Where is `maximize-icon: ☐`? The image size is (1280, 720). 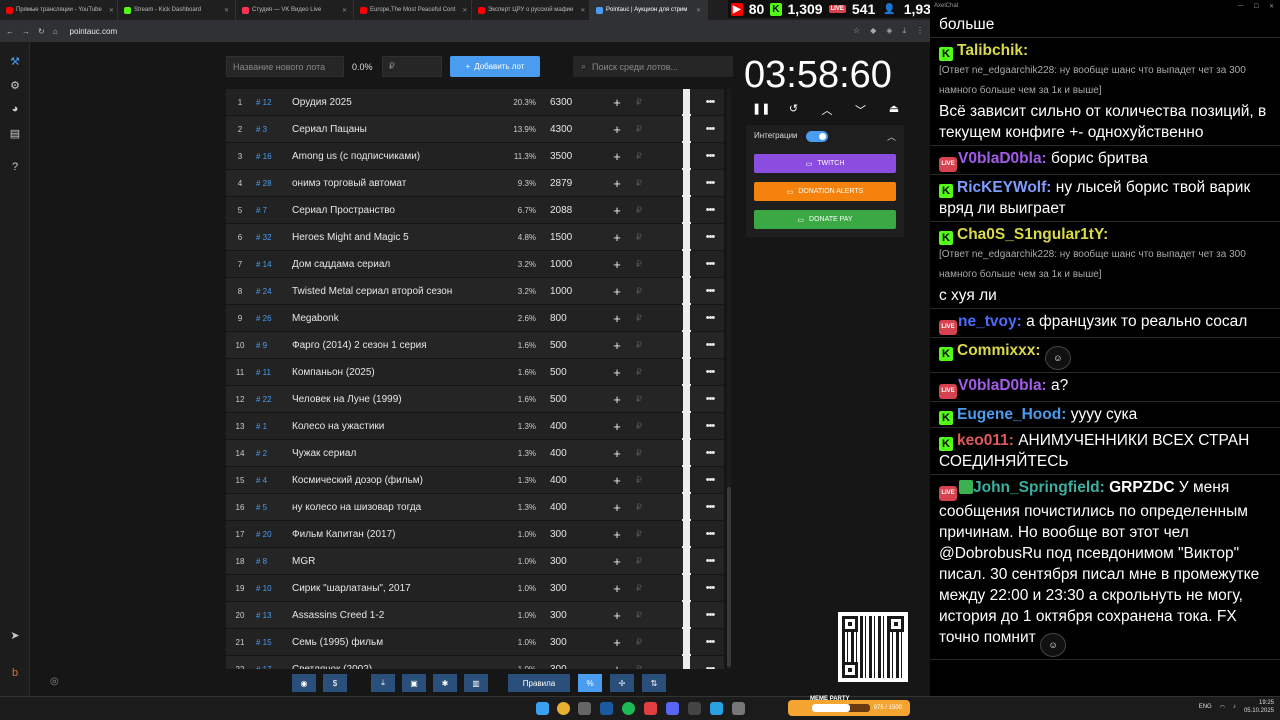 maximize-icon: ☐ is located at coordinates (1256, 6).